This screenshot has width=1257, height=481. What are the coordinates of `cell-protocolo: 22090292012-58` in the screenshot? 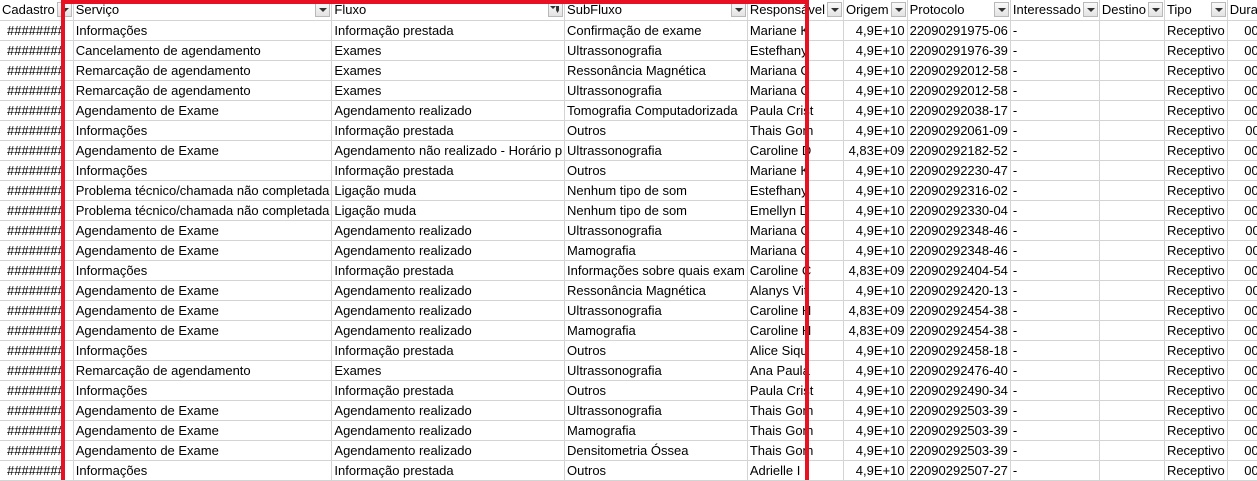 It's located at (959, 90).